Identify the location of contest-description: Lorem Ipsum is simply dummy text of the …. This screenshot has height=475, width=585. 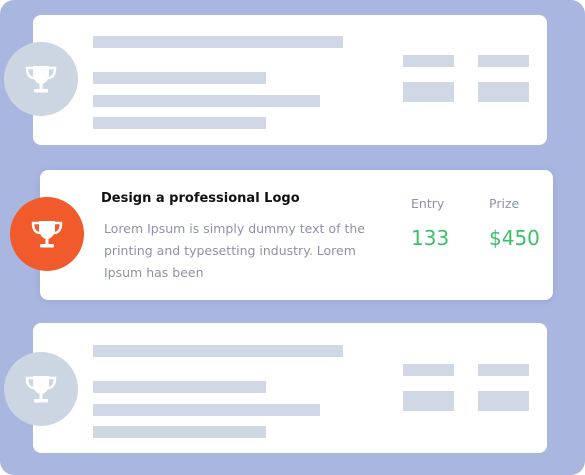
(234, 250).